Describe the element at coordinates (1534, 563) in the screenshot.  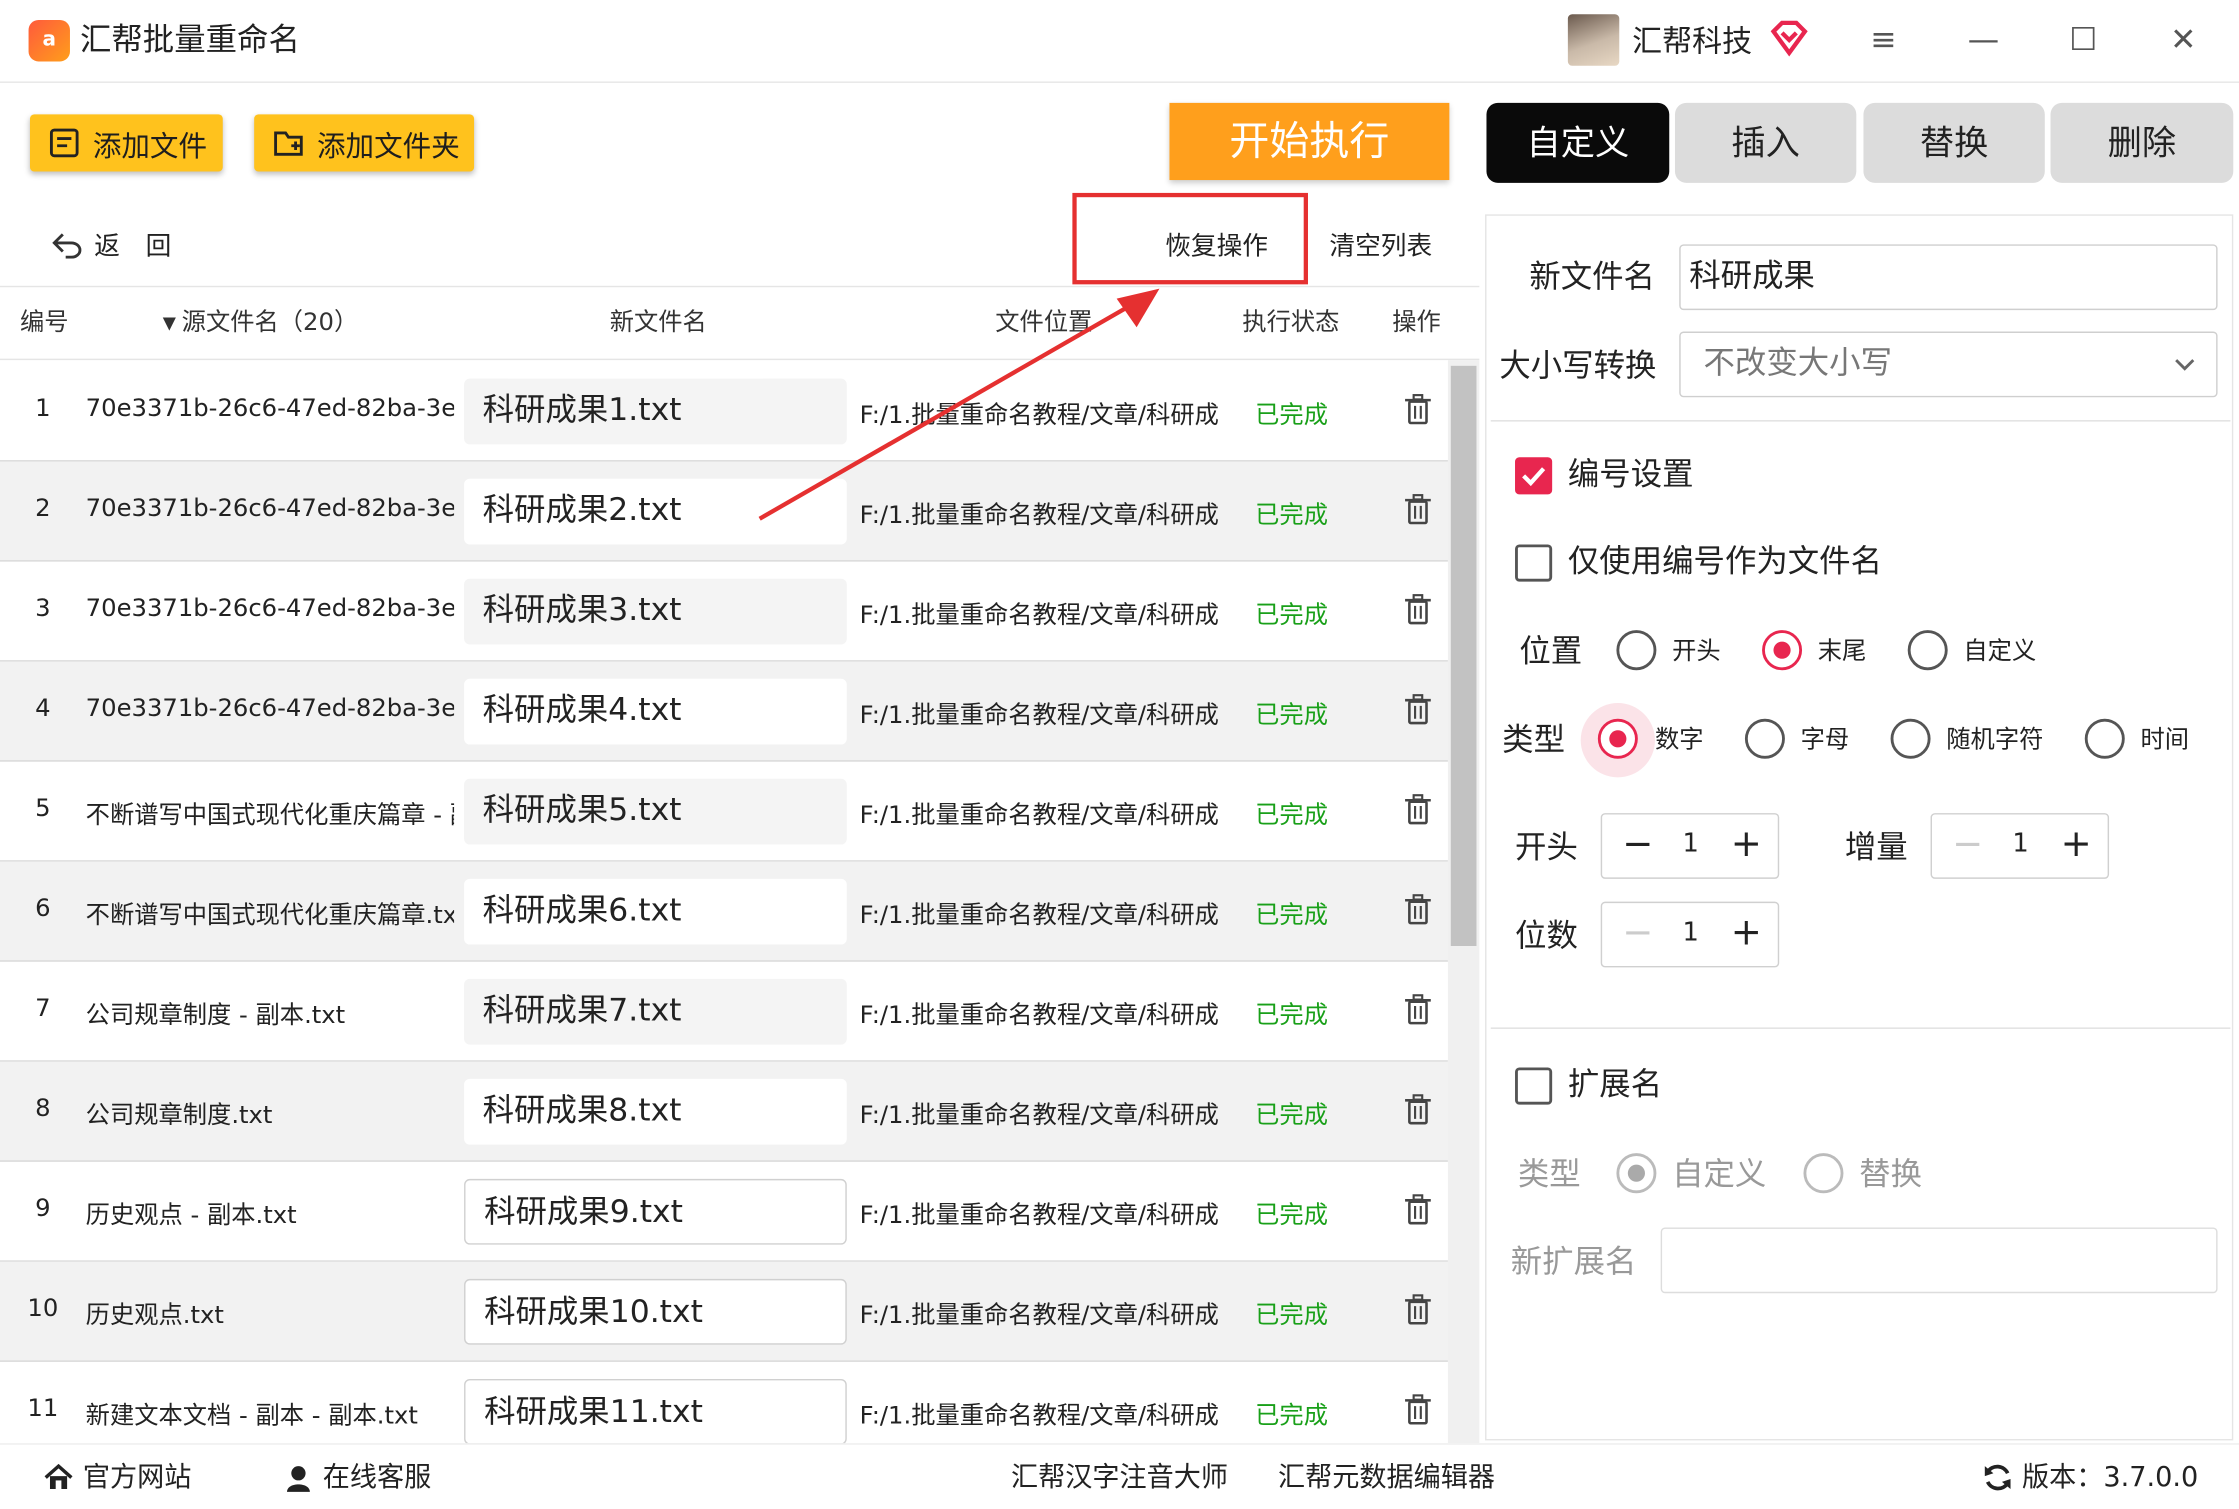
I see `only-number-checkbox` at that location.